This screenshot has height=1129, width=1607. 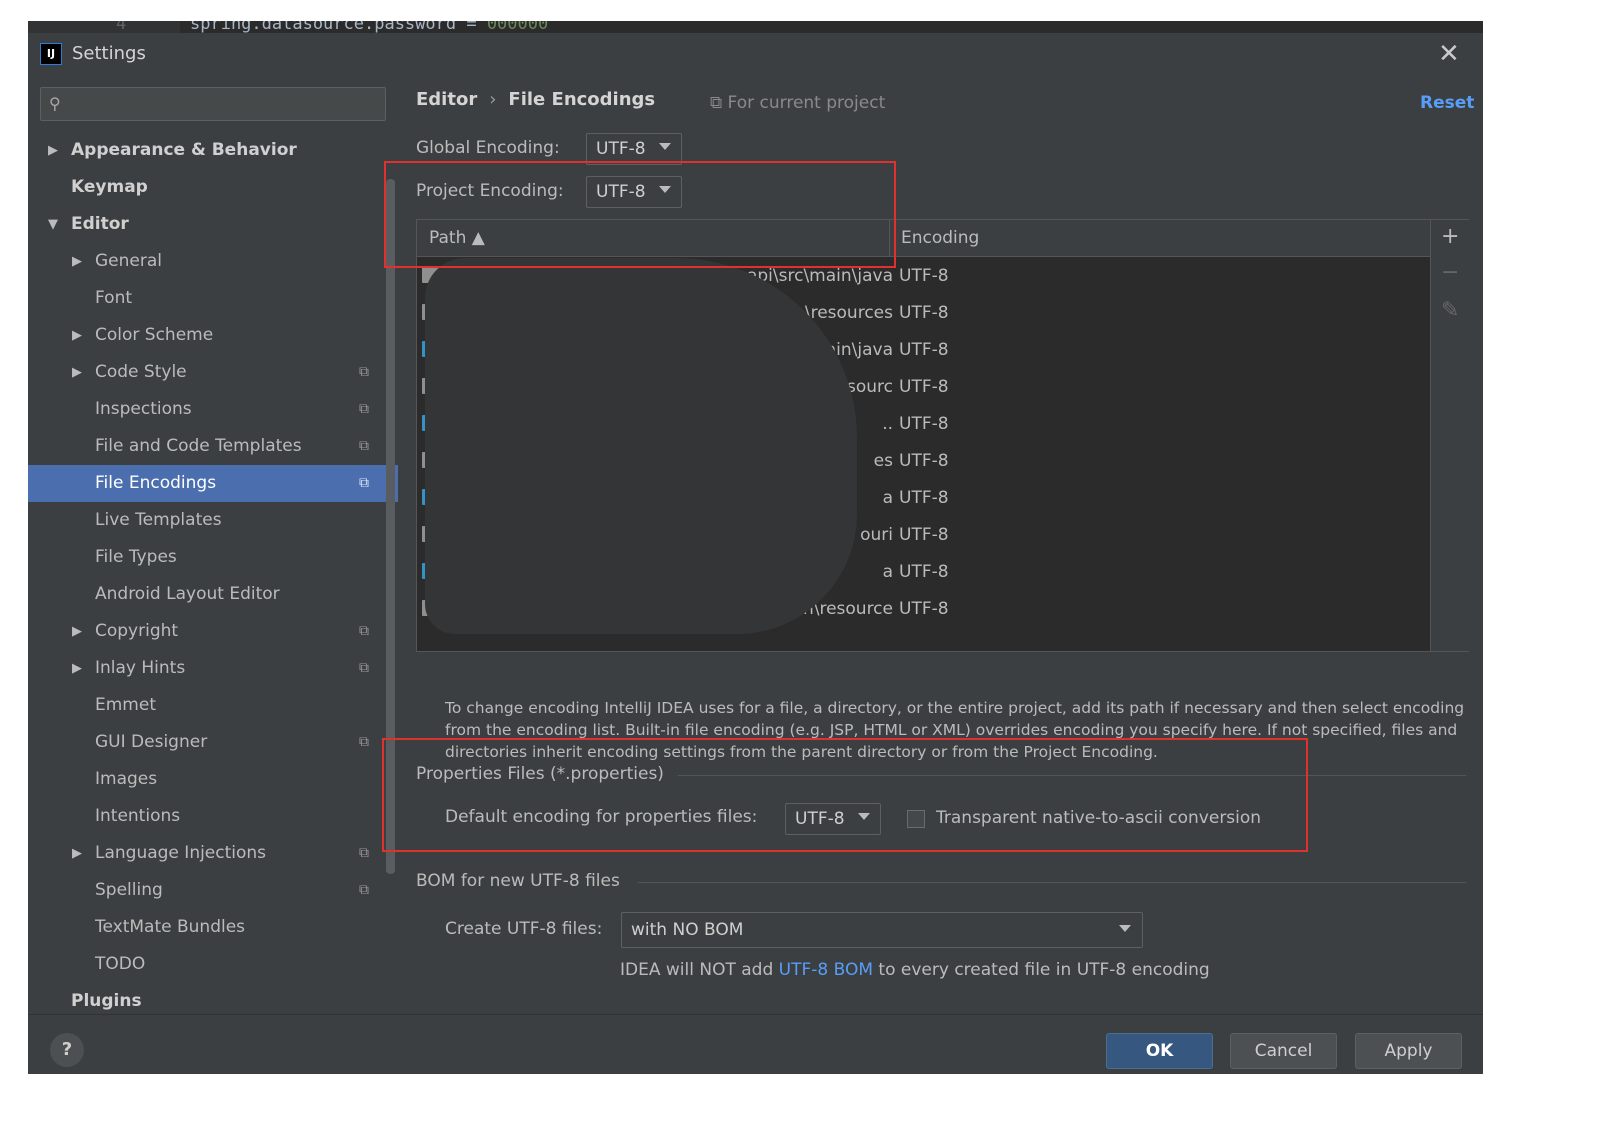 What do you see at coordinates (213, 261) in the screenshot?
I see `sidebar-item-general: ▶ General` at bounding box center [213, 261].